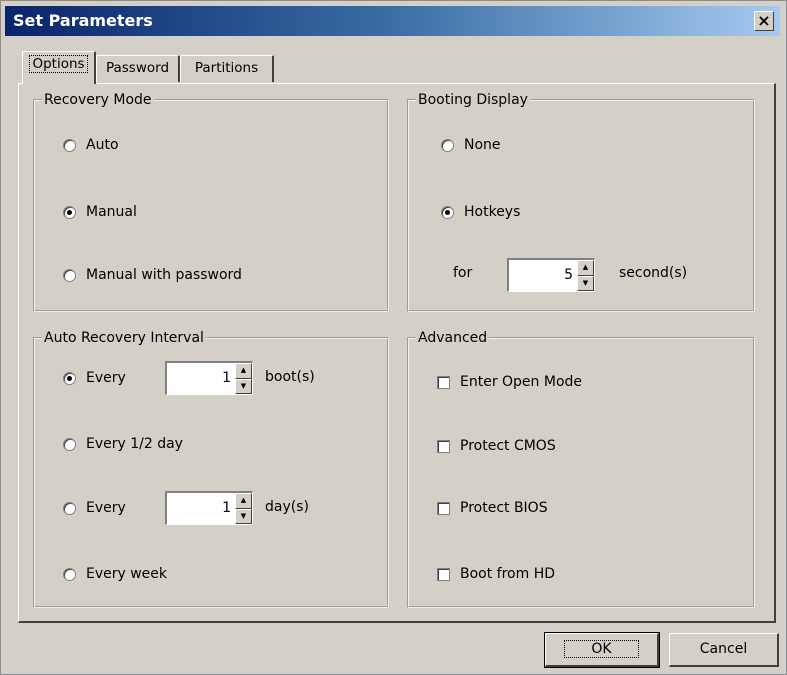 This screenshot has height=675, width=787. Describe the element at coordinates (69, 444) in the screenshot. I see `radio-every-half-day-button` at that location.